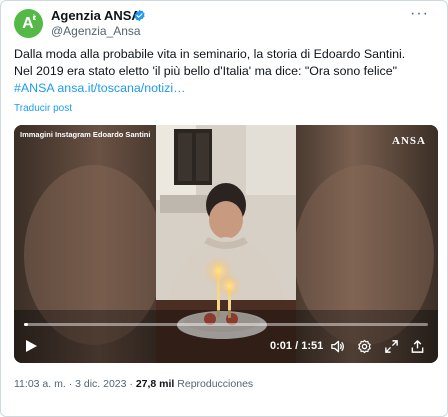  I want to click on view-count: 27,8 mil, so click(155, 384).